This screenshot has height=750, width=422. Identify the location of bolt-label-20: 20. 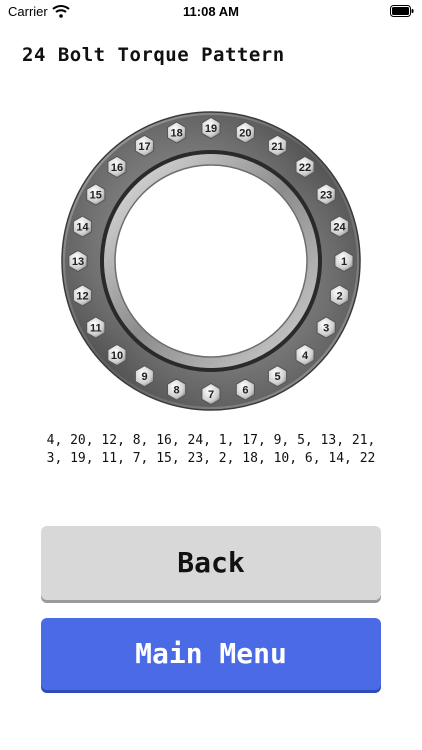
(245, 134).